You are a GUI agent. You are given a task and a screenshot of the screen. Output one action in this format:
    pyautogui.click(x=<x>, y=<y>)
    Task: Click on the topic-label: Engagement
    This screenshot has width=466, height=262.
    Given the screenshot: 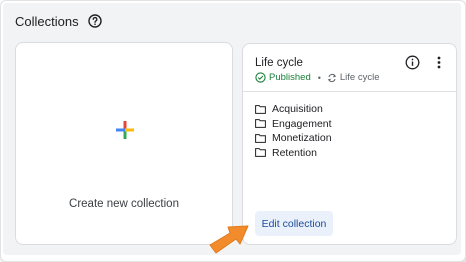 What is the action you would take?
    pyautogui.click(x=302, y=123)
    